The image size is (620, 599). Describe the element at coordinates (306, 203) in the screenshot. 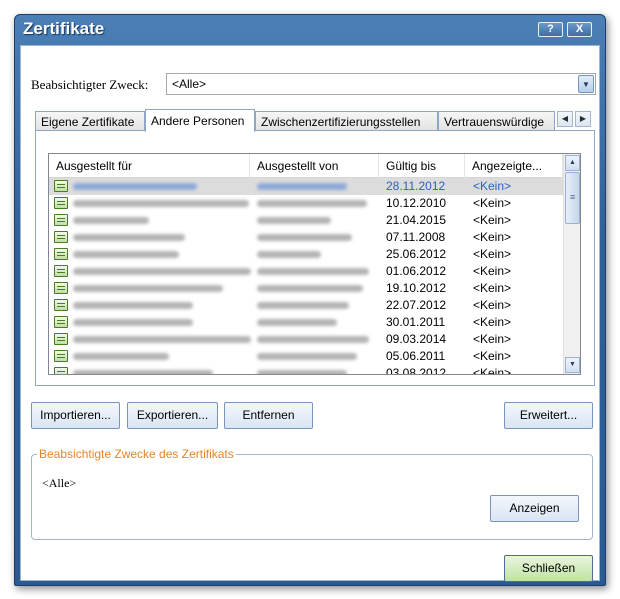

I see `table-row: 10.12.2010 <Kein>` at that location.